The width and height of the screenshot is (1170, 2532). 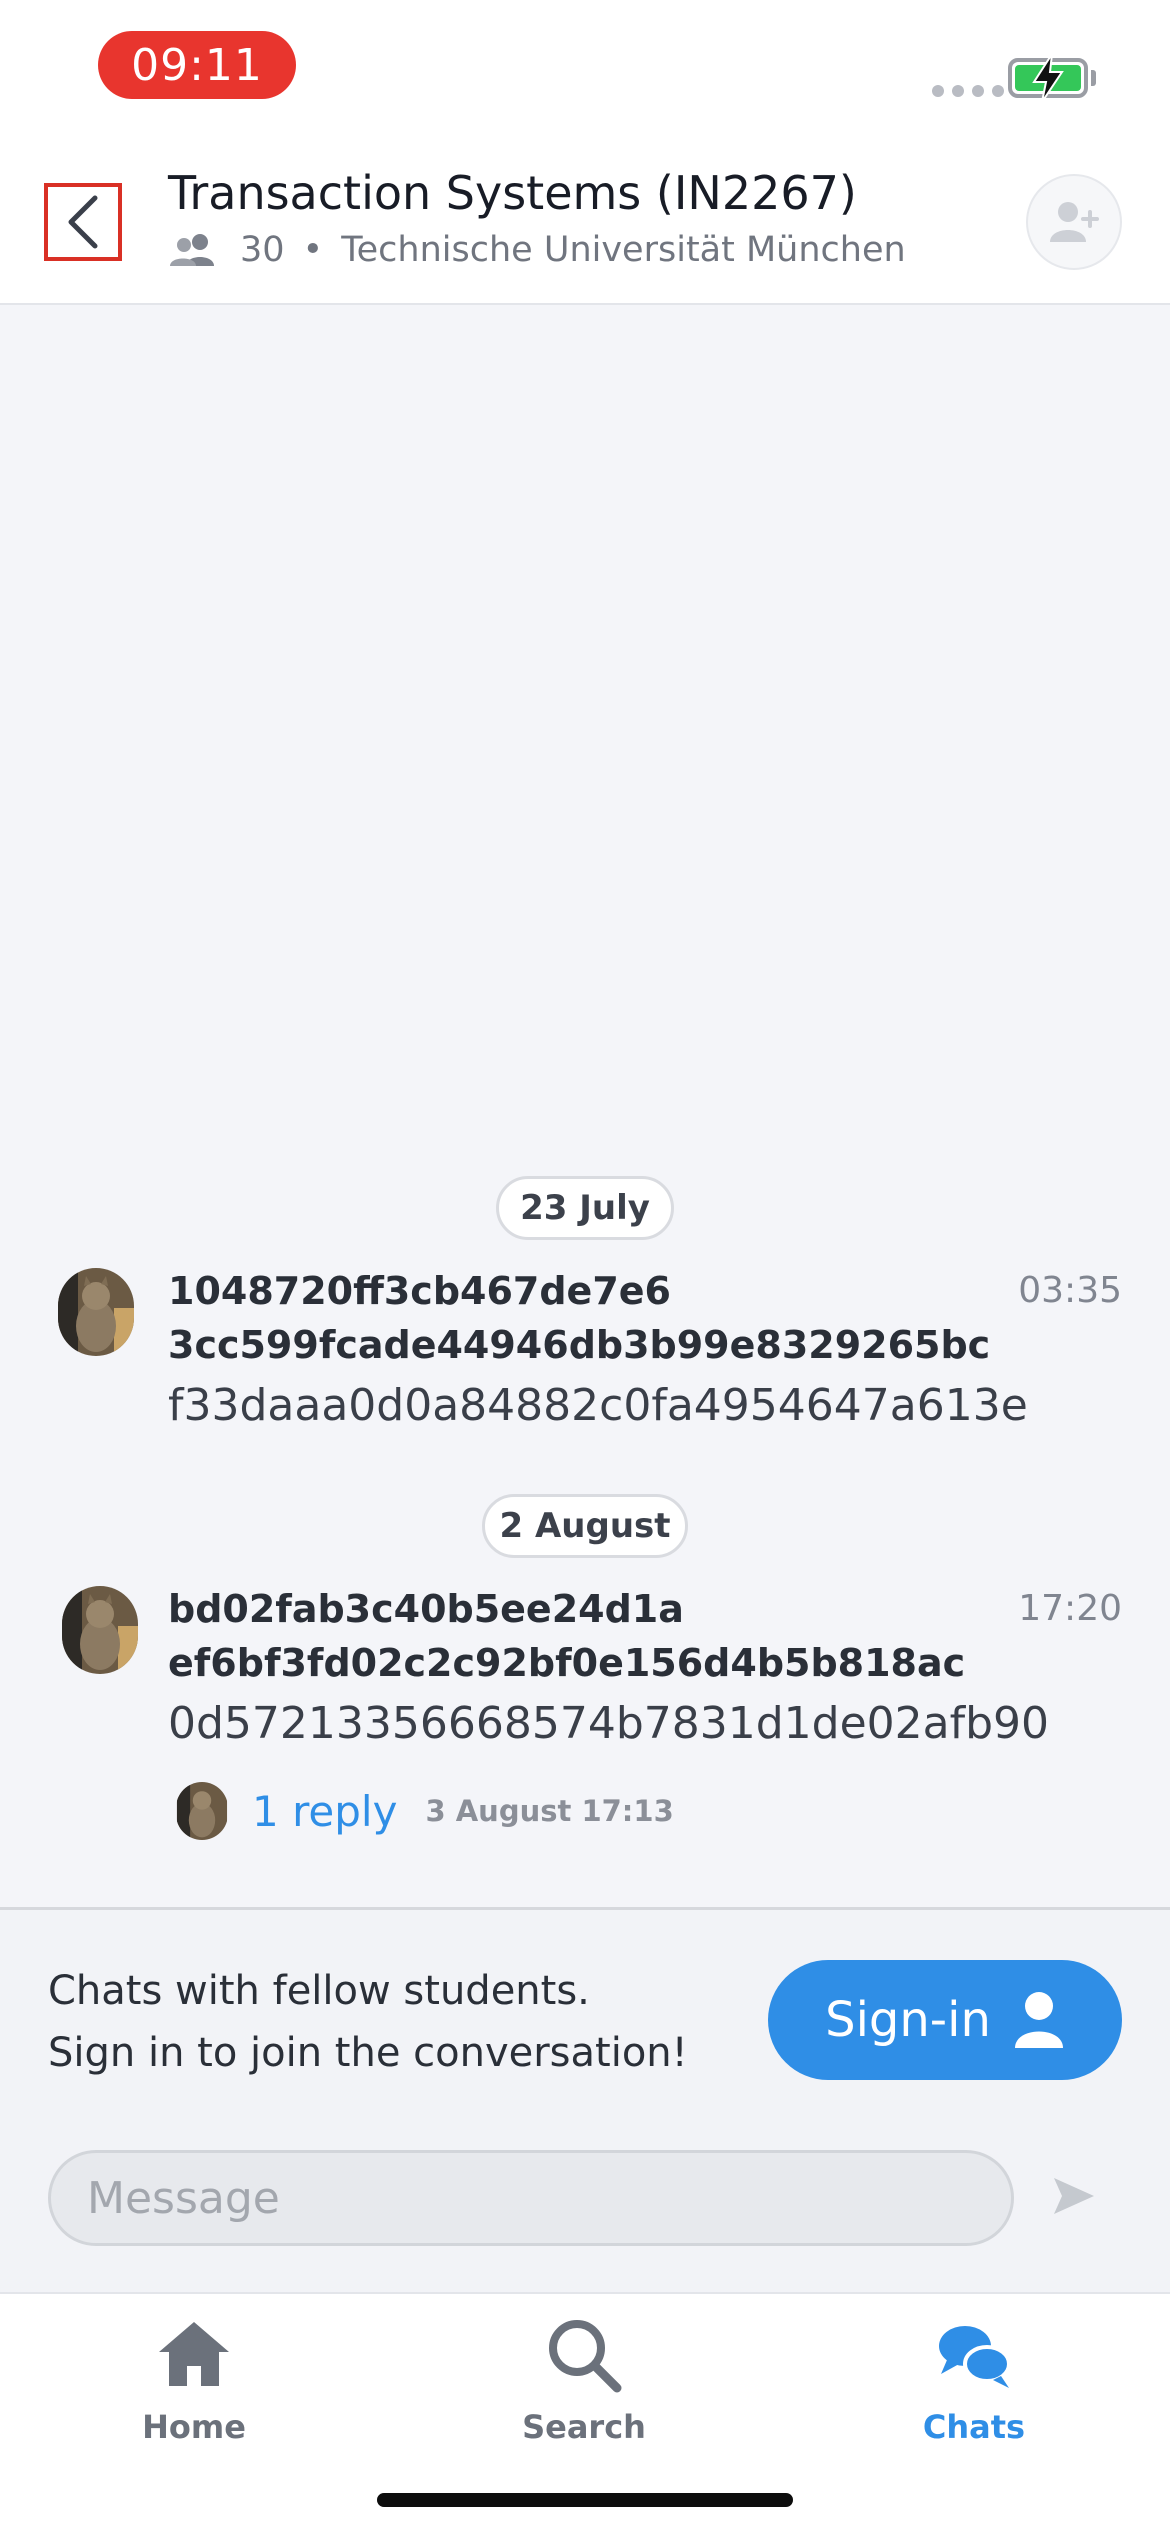 I want to click on message-input: Message, so click(x=531, y=2198).